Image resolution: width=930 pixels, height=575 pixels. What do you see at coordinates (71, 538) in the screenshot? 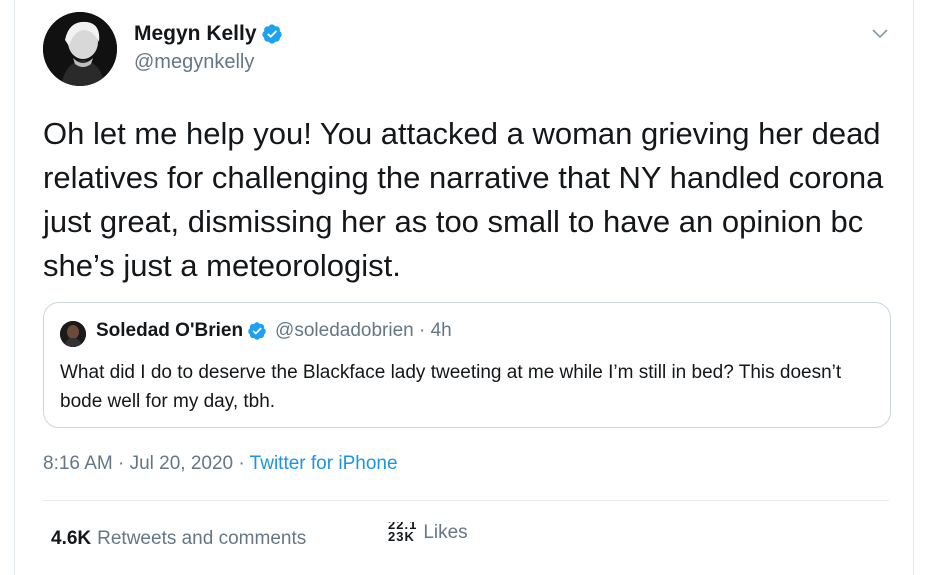
I see `retweets-count: 4.6K` at bounding box center [71, 538].